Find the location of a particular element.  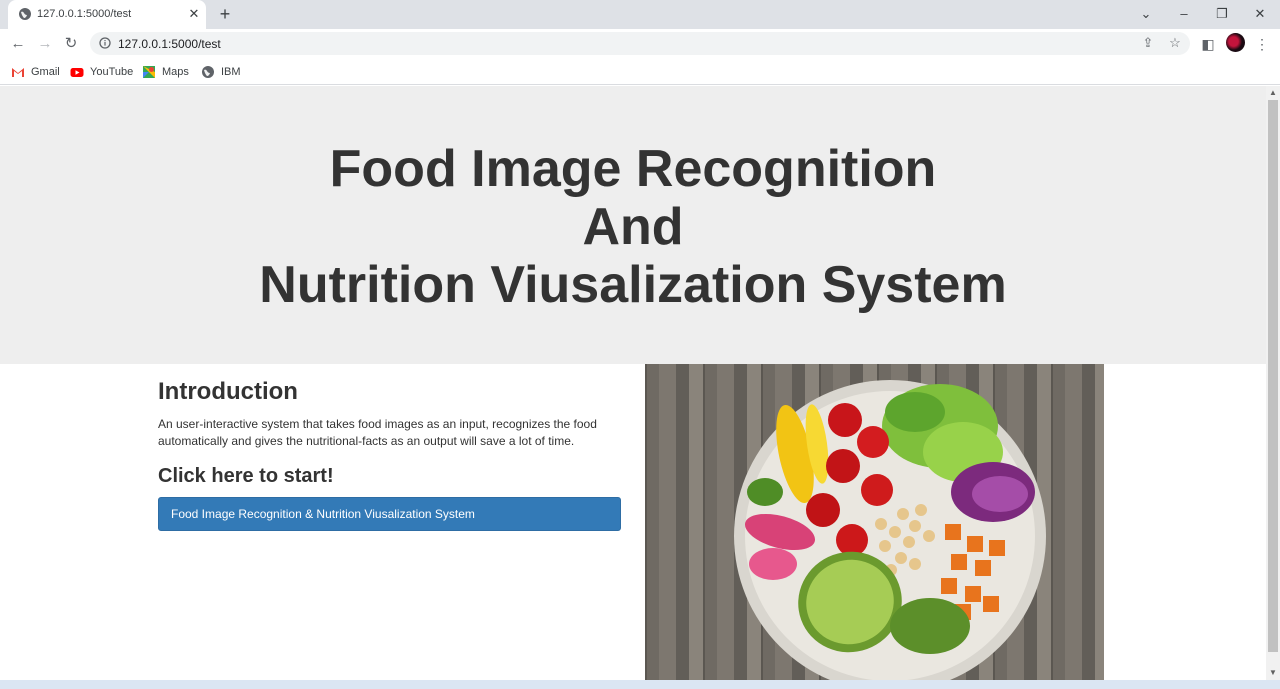

forward-arrow-icon: → is located at coordinates (45, 44).